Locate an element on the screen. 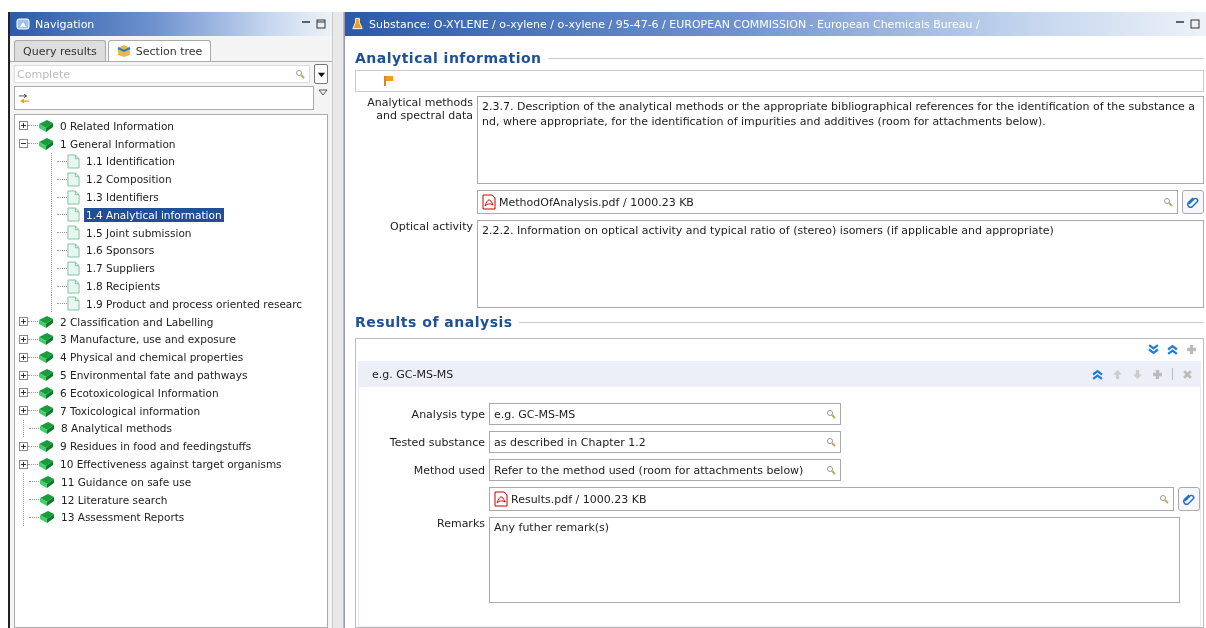 Image resolution: width=1206 pixels, height=628 pixels. tree-item: 0 Related Information is located at coordinates (117, 125).